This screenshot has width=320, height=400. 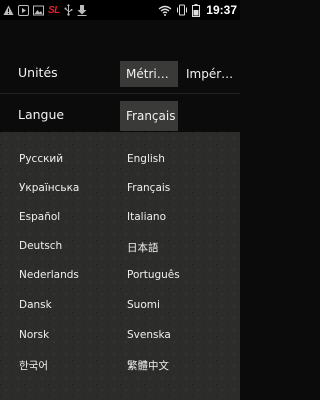 I want to click on language-option-french: Français, so click(x=148, y=188).